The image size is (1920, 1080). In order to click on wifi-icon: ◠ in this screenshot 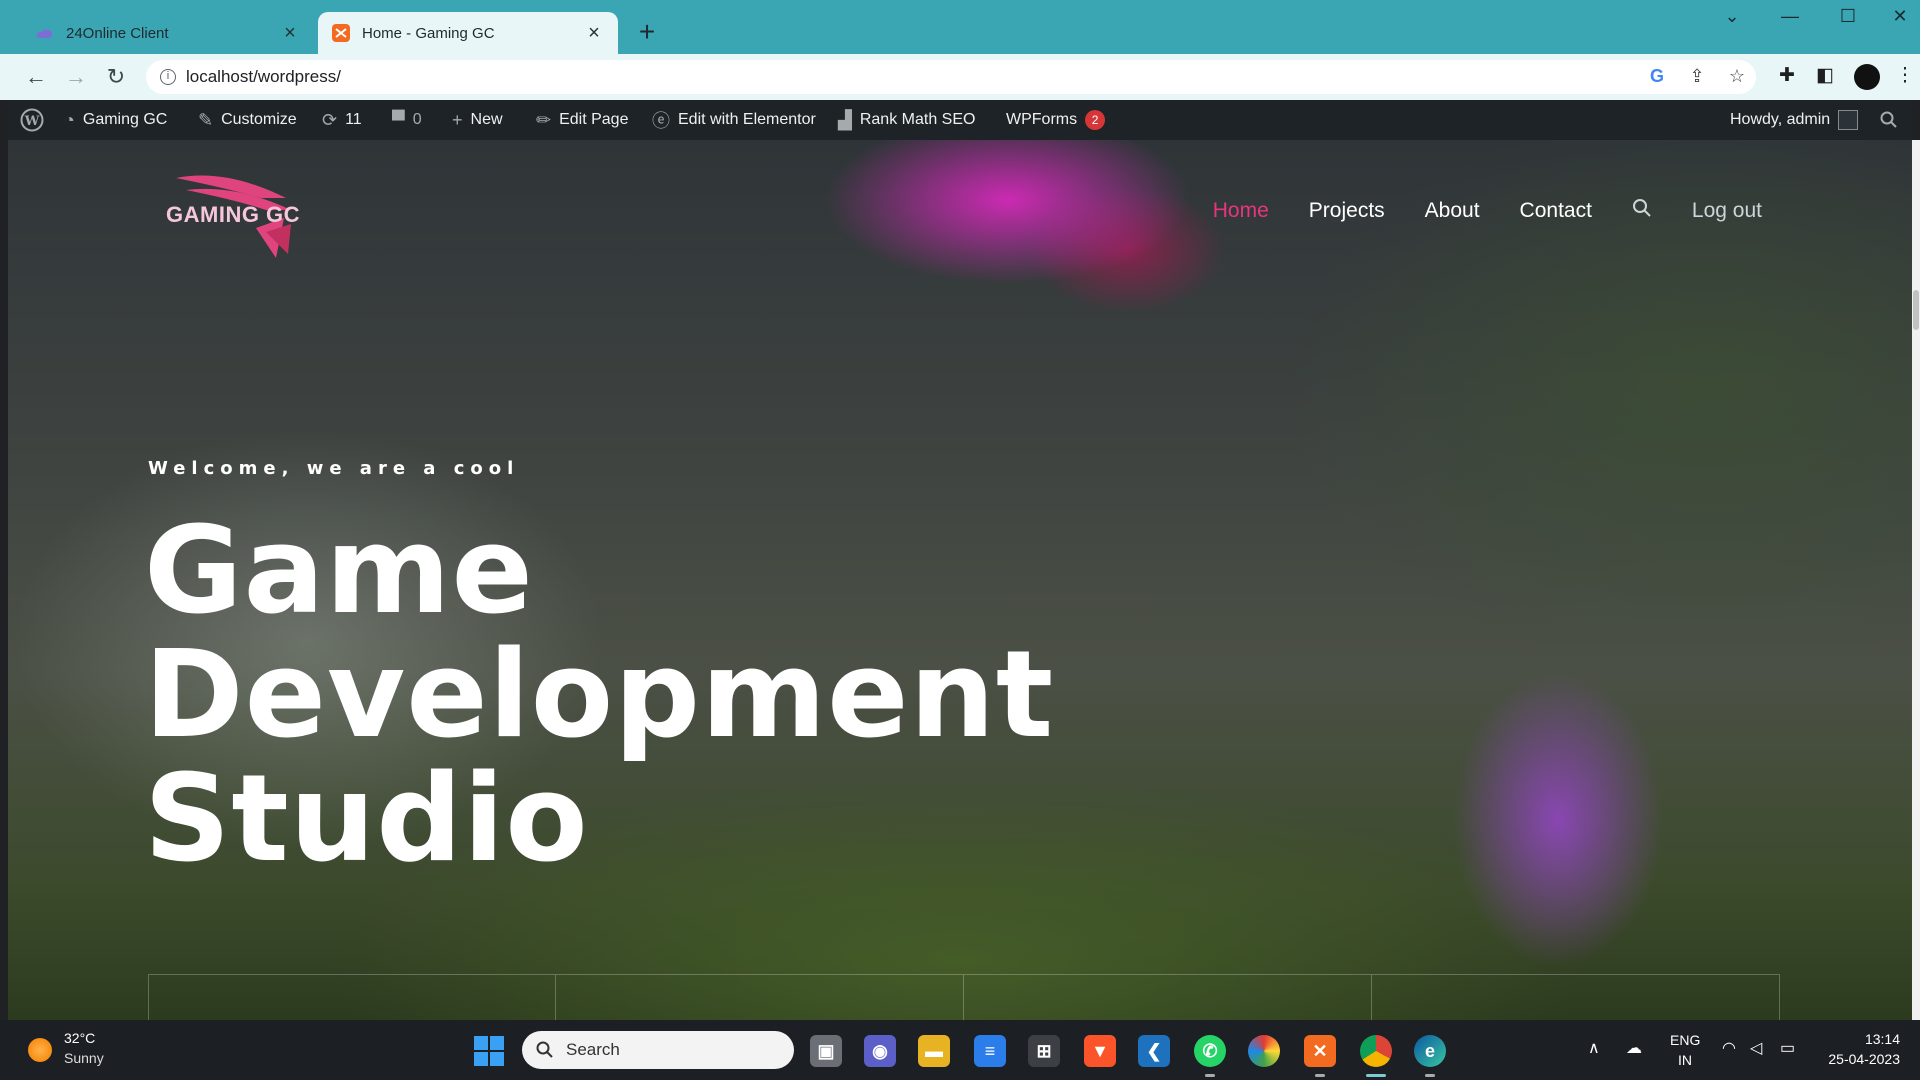, I will do `click(1729, 1048)`.